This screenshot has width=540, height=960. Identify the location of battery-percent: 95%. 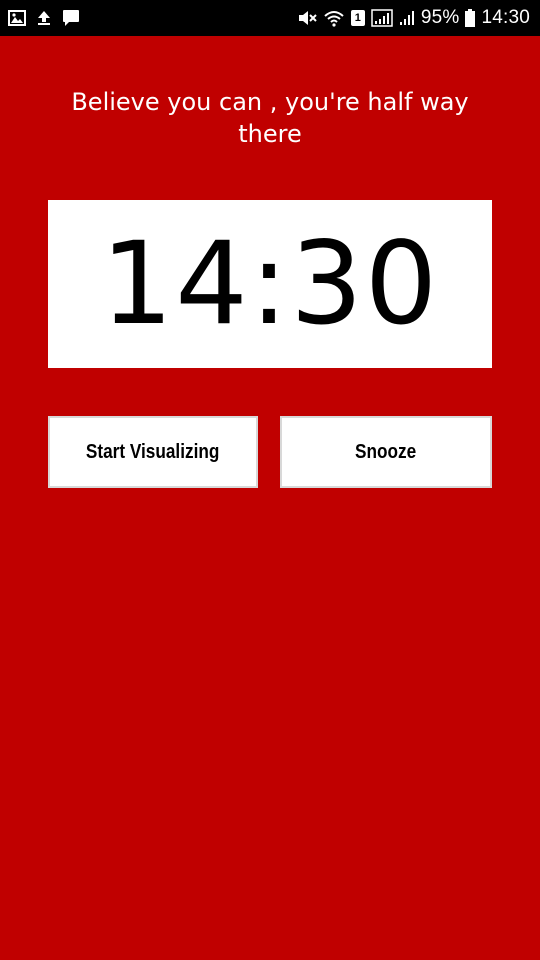
(440, 17).